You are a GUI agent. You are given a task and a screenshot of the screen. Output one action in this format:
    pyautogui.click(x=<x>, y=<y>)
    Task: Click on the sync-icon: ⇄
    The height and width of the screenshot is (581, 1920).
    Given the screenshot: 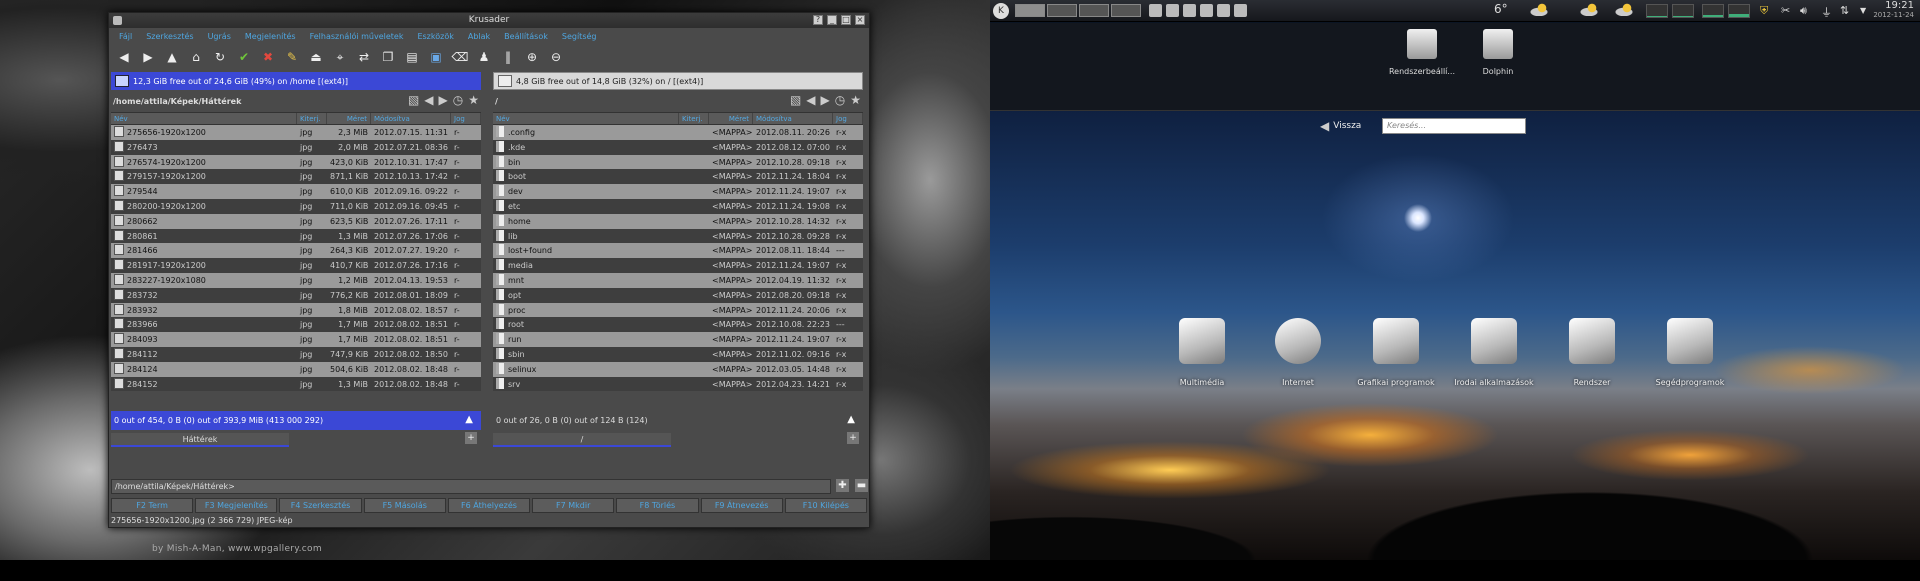 What is the action you would take?
    pyautogui.click(x=364, y=57)
    